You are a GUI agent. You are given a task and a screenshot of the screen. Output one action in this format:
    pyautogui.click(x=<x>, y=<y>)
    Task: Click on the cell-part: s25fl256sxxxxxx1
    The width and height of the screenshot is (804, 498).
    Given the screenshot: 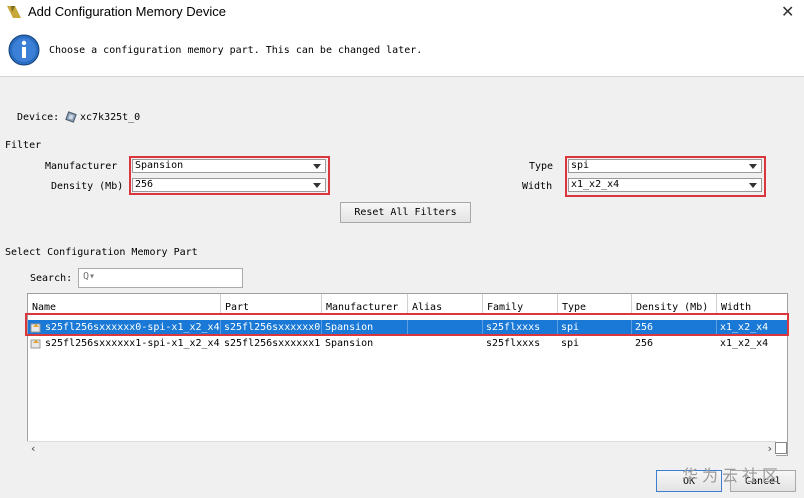 What is the action you would take?
    pyautogui.click(x=272, y=343)
    